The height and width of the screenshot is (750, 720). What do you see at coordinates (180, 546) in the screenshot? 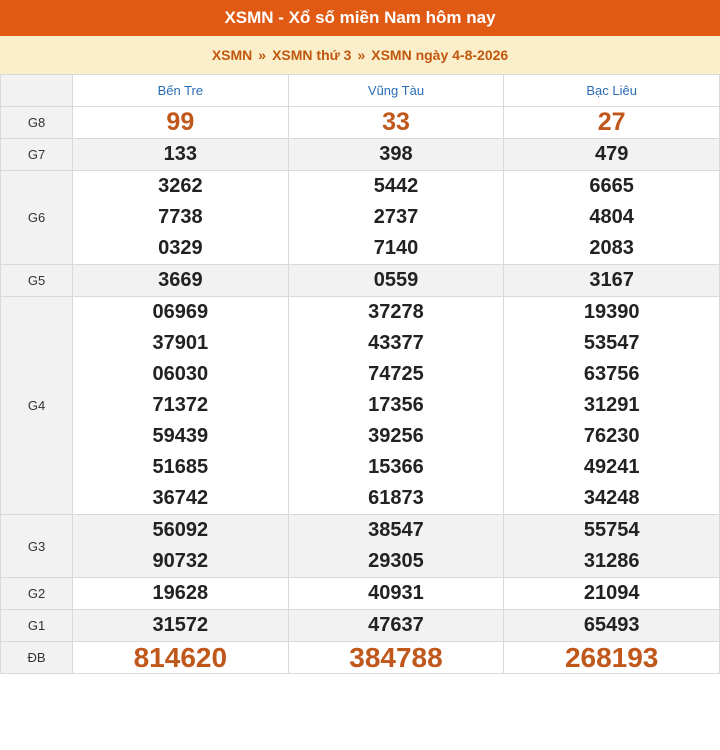
I see `prize-cell: 56092 90732` at bounding box center [180, 546].